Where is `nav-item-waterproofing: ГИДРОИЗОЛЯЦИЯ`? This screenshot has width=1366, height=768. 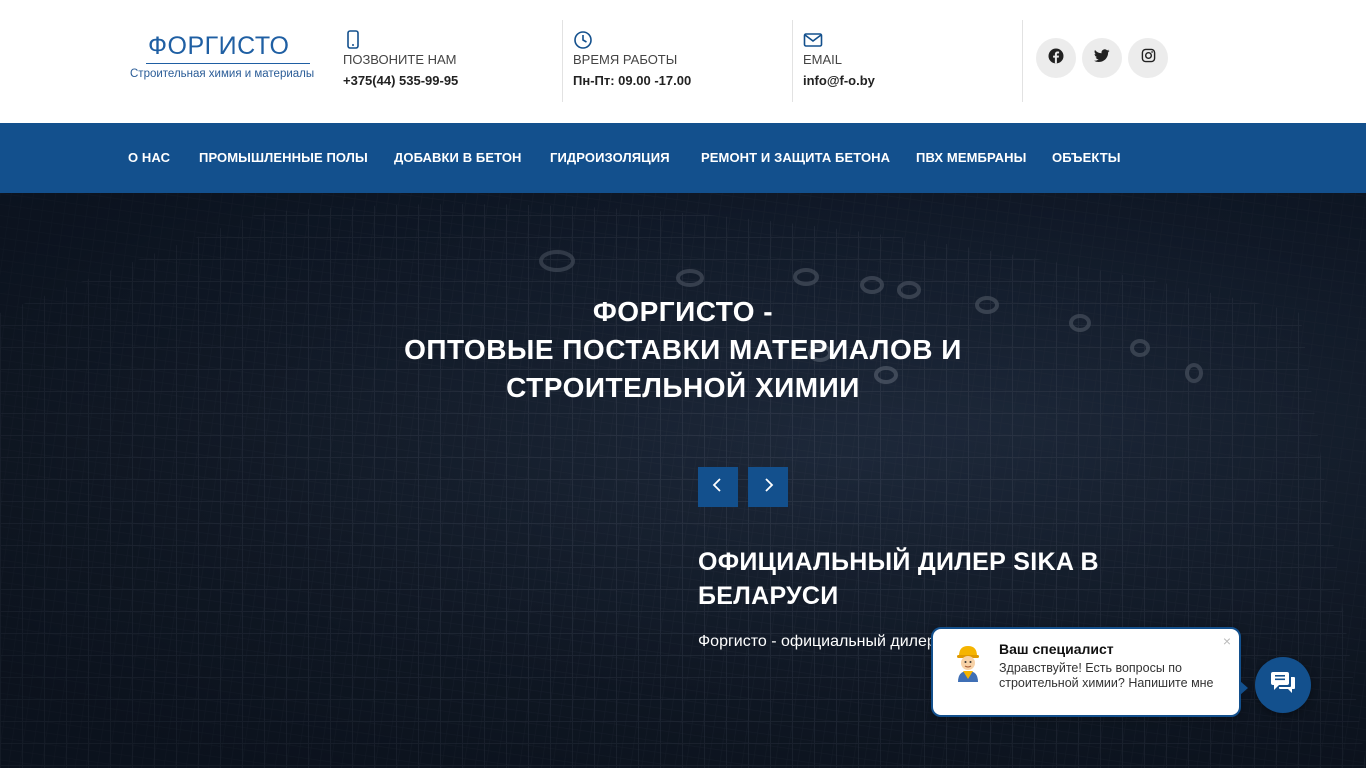
nav-item-waterproofing: ГИДРОИЗОЛЯЦИЯ is located at coordinates (610, 157).